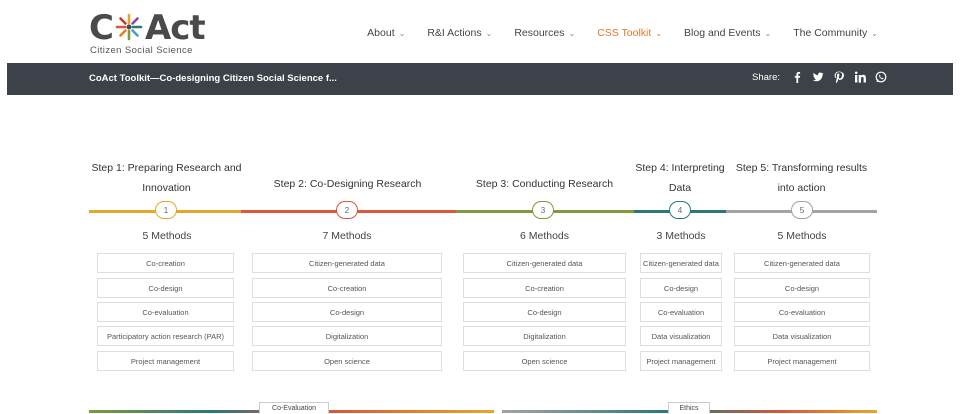 The width and height of the screenshot is (960, 414). I want to click on step-2-method-item: Citizen-generated data, so click(347, 263).